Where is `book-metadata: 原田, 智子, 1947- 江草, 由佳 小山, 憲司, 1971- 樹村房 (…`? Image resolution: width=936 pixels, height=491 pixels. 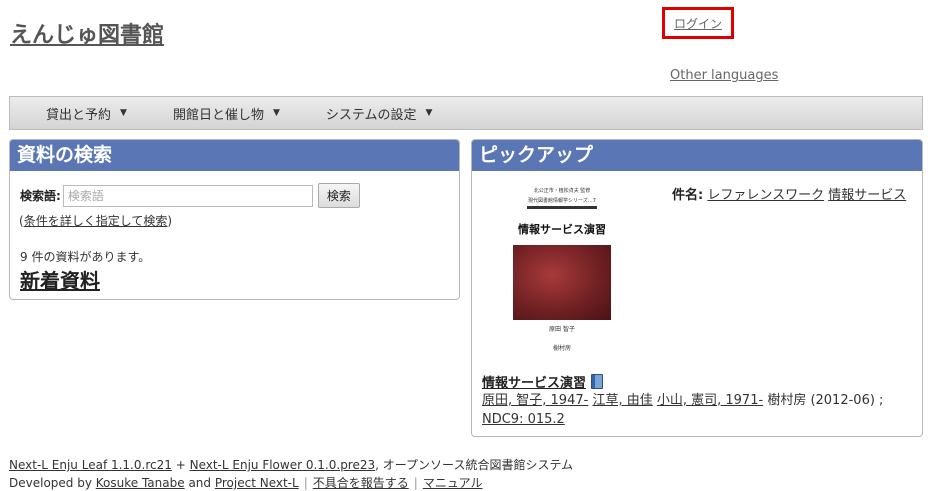
book-metadata: 原田, 智子, 1947- 江草, 由佳 小山, 憲司, 1971- 樹村房 (… is located at coordinates (697, 410).